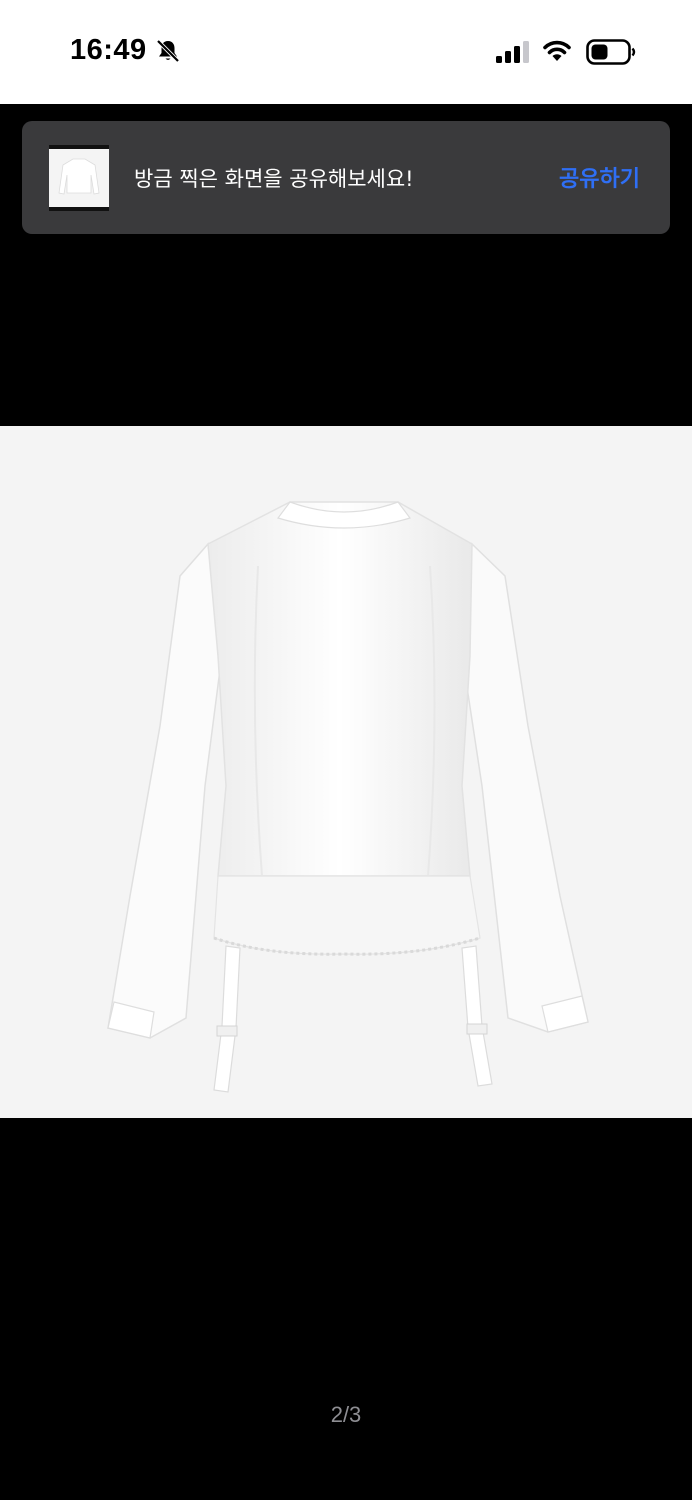 This screenshot has width=692, height=1500. What do you see at coordinates (274, 179) in the screenshot?
I see `toast-message: 방금 찍은 화면을 공유해보세요!` at bounding box center [274, 179].